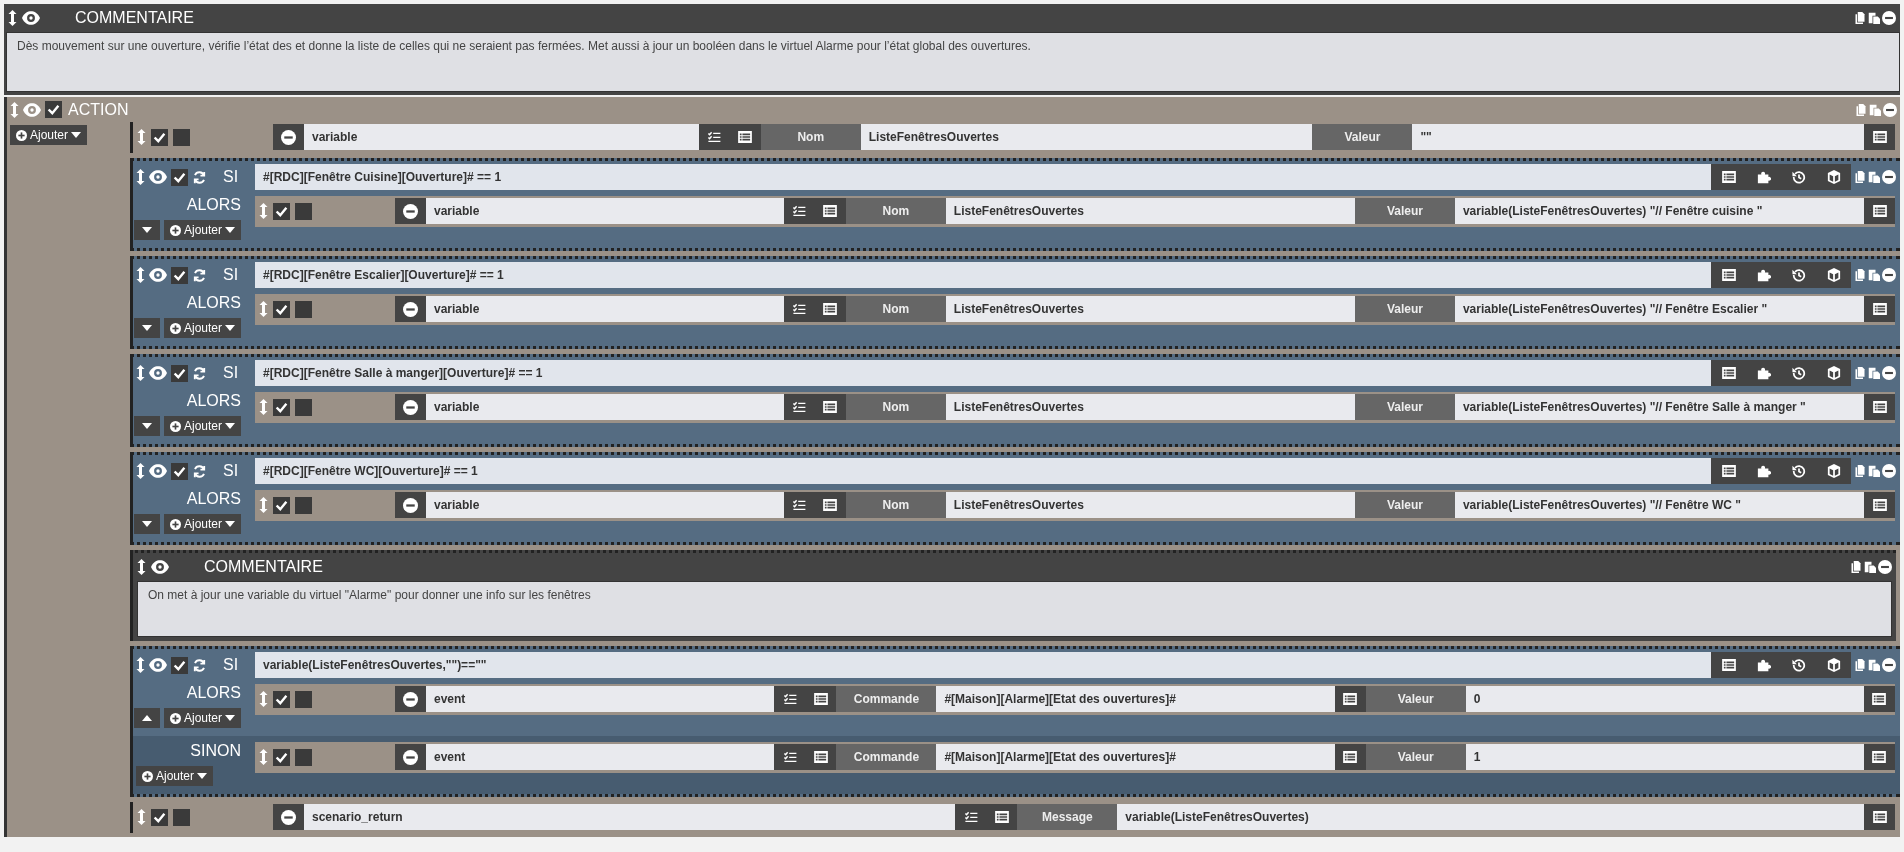 The height and width of the screenshot is (852, 1904). What do you see at coordinates (983, 275) in the screenshot?
I see `condition-field: #[RDC][Fenêtre Escalier][Ouverture]# == 1` at bounding box center [983, 275].